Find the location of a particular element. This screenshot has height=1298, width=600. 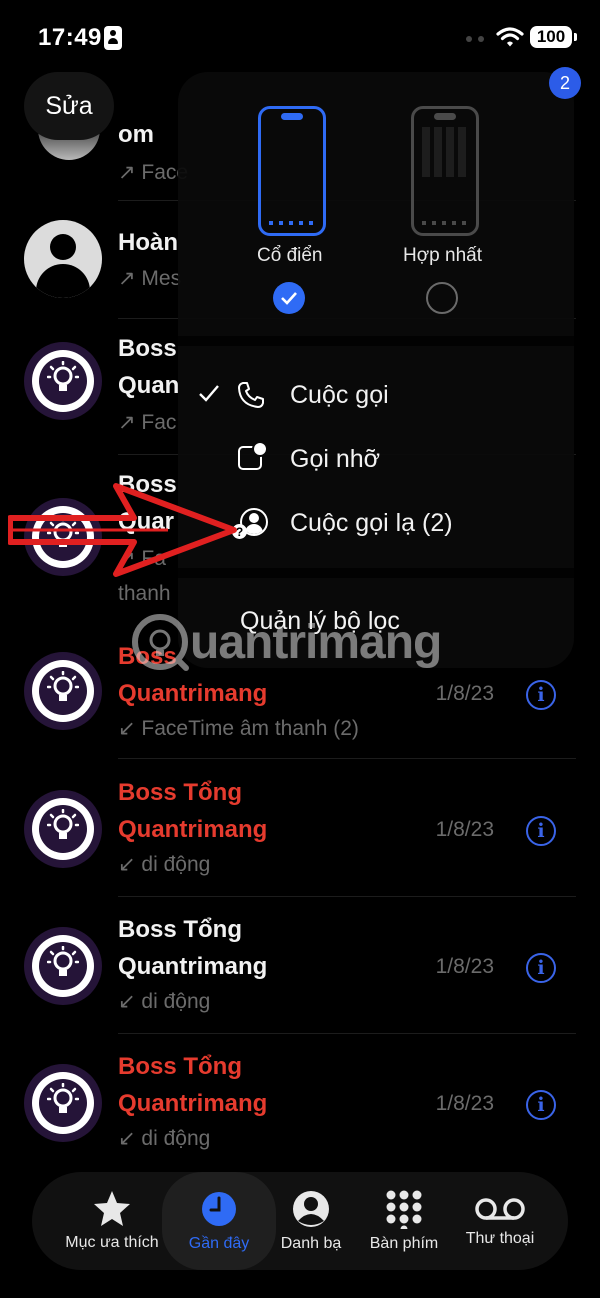

missed-dot is located at coordinates (260, 449).